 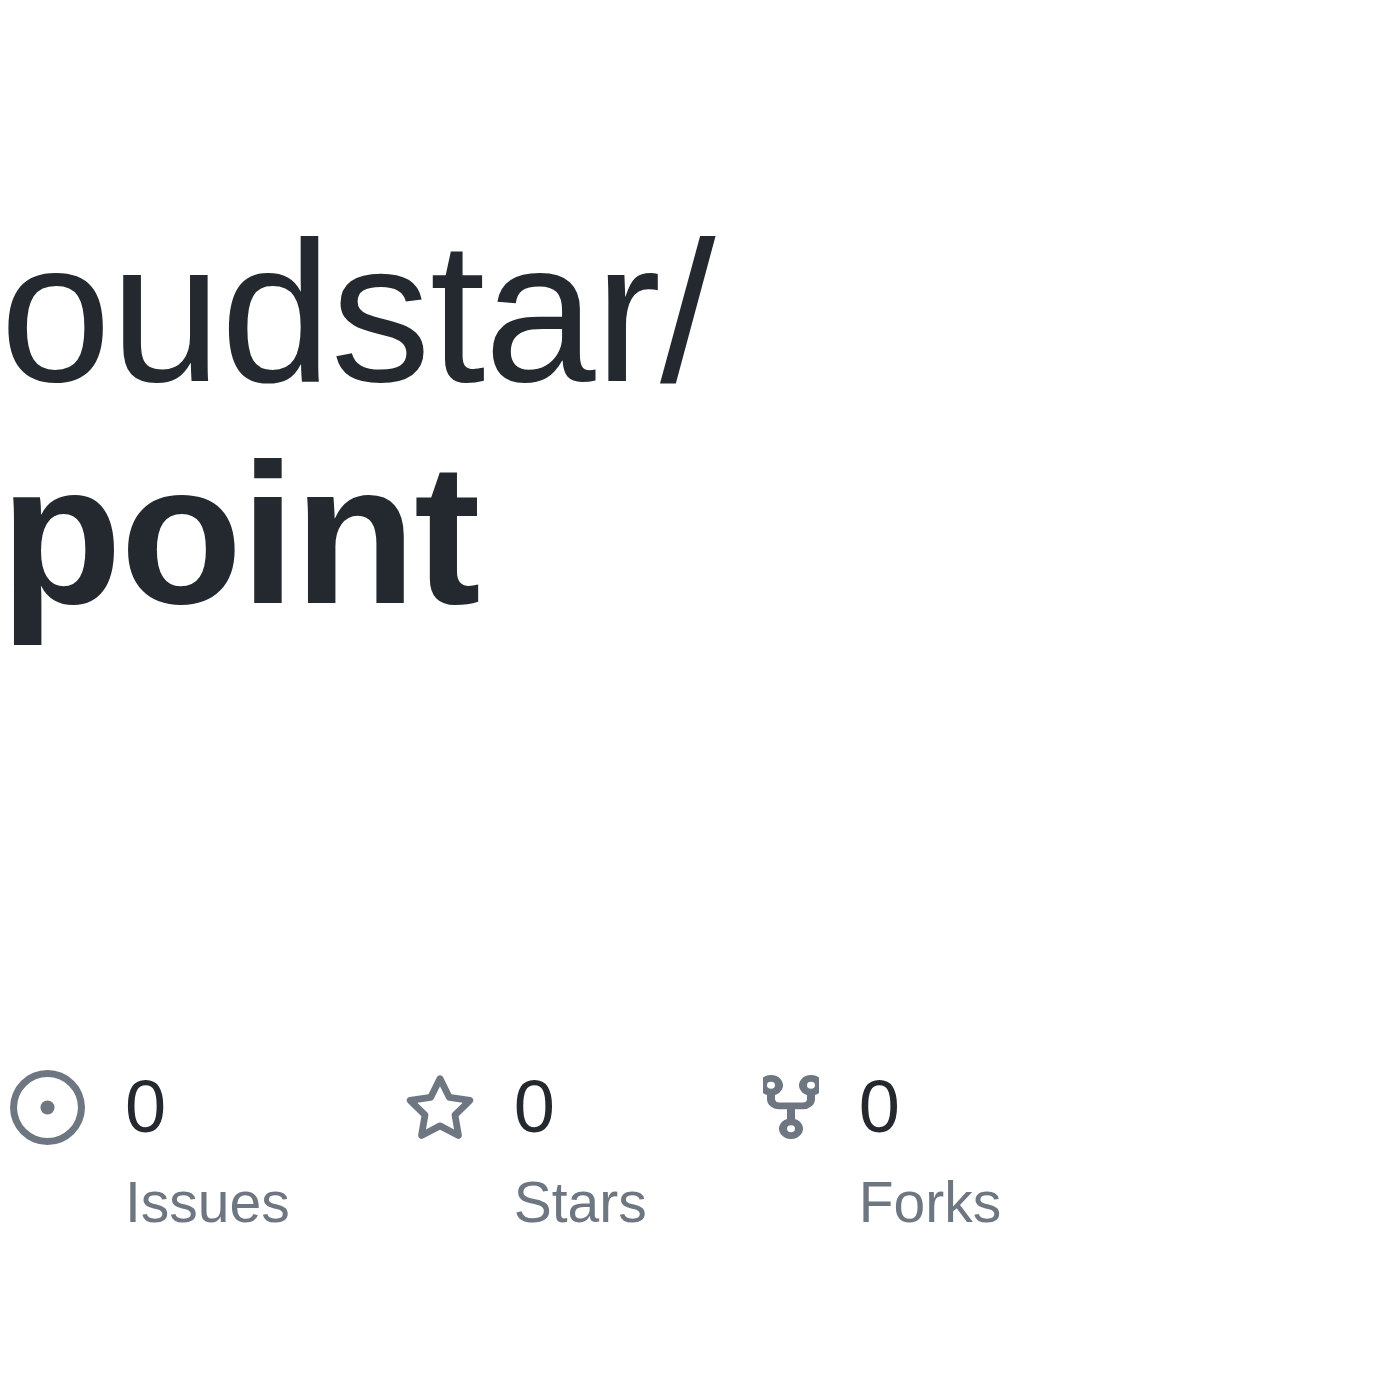 What do you see at coordinates (580, 1202) in the screenshot?
I see `stat-label: Stars` at bounding box center [580, 1202].